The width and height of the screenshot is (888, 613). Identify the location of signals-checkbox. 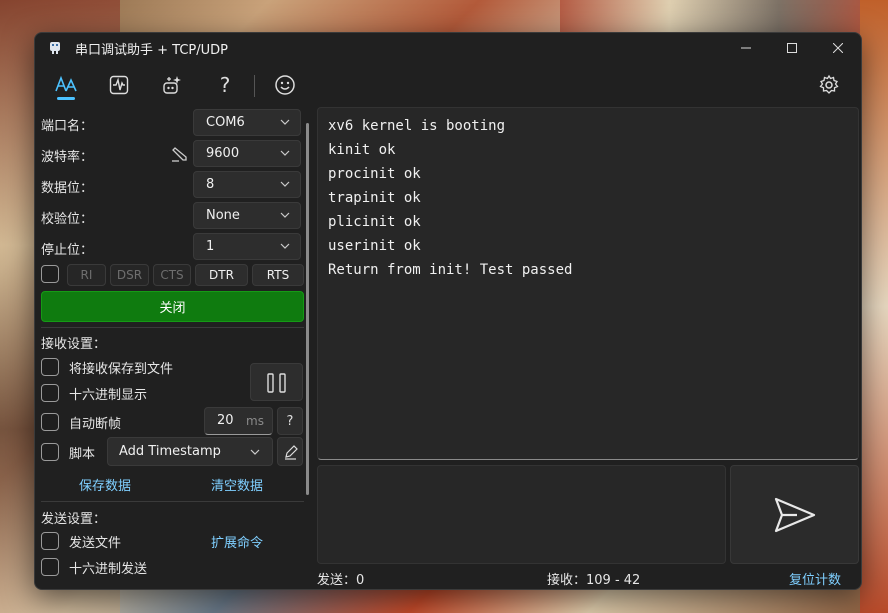
(50, 274).